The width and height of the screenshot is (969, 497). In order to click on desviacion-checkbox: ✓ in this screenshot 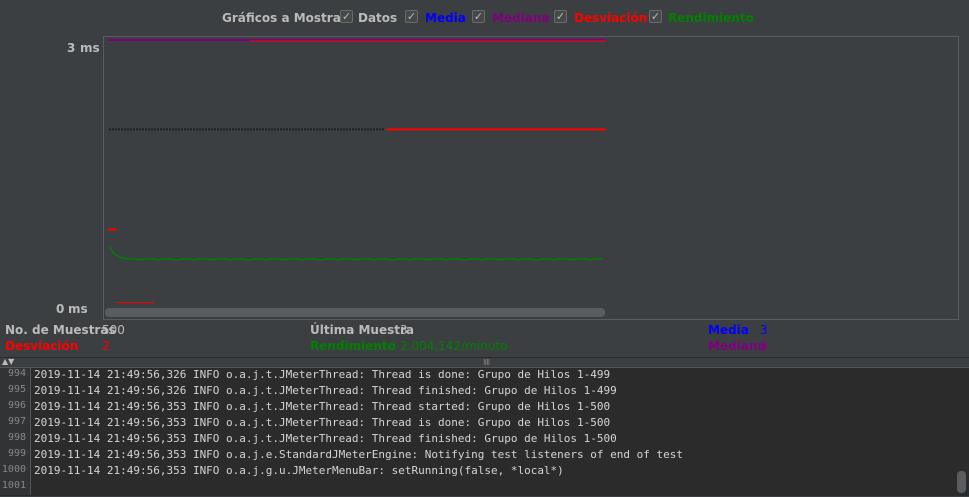, I will do `click(560, 16)`.